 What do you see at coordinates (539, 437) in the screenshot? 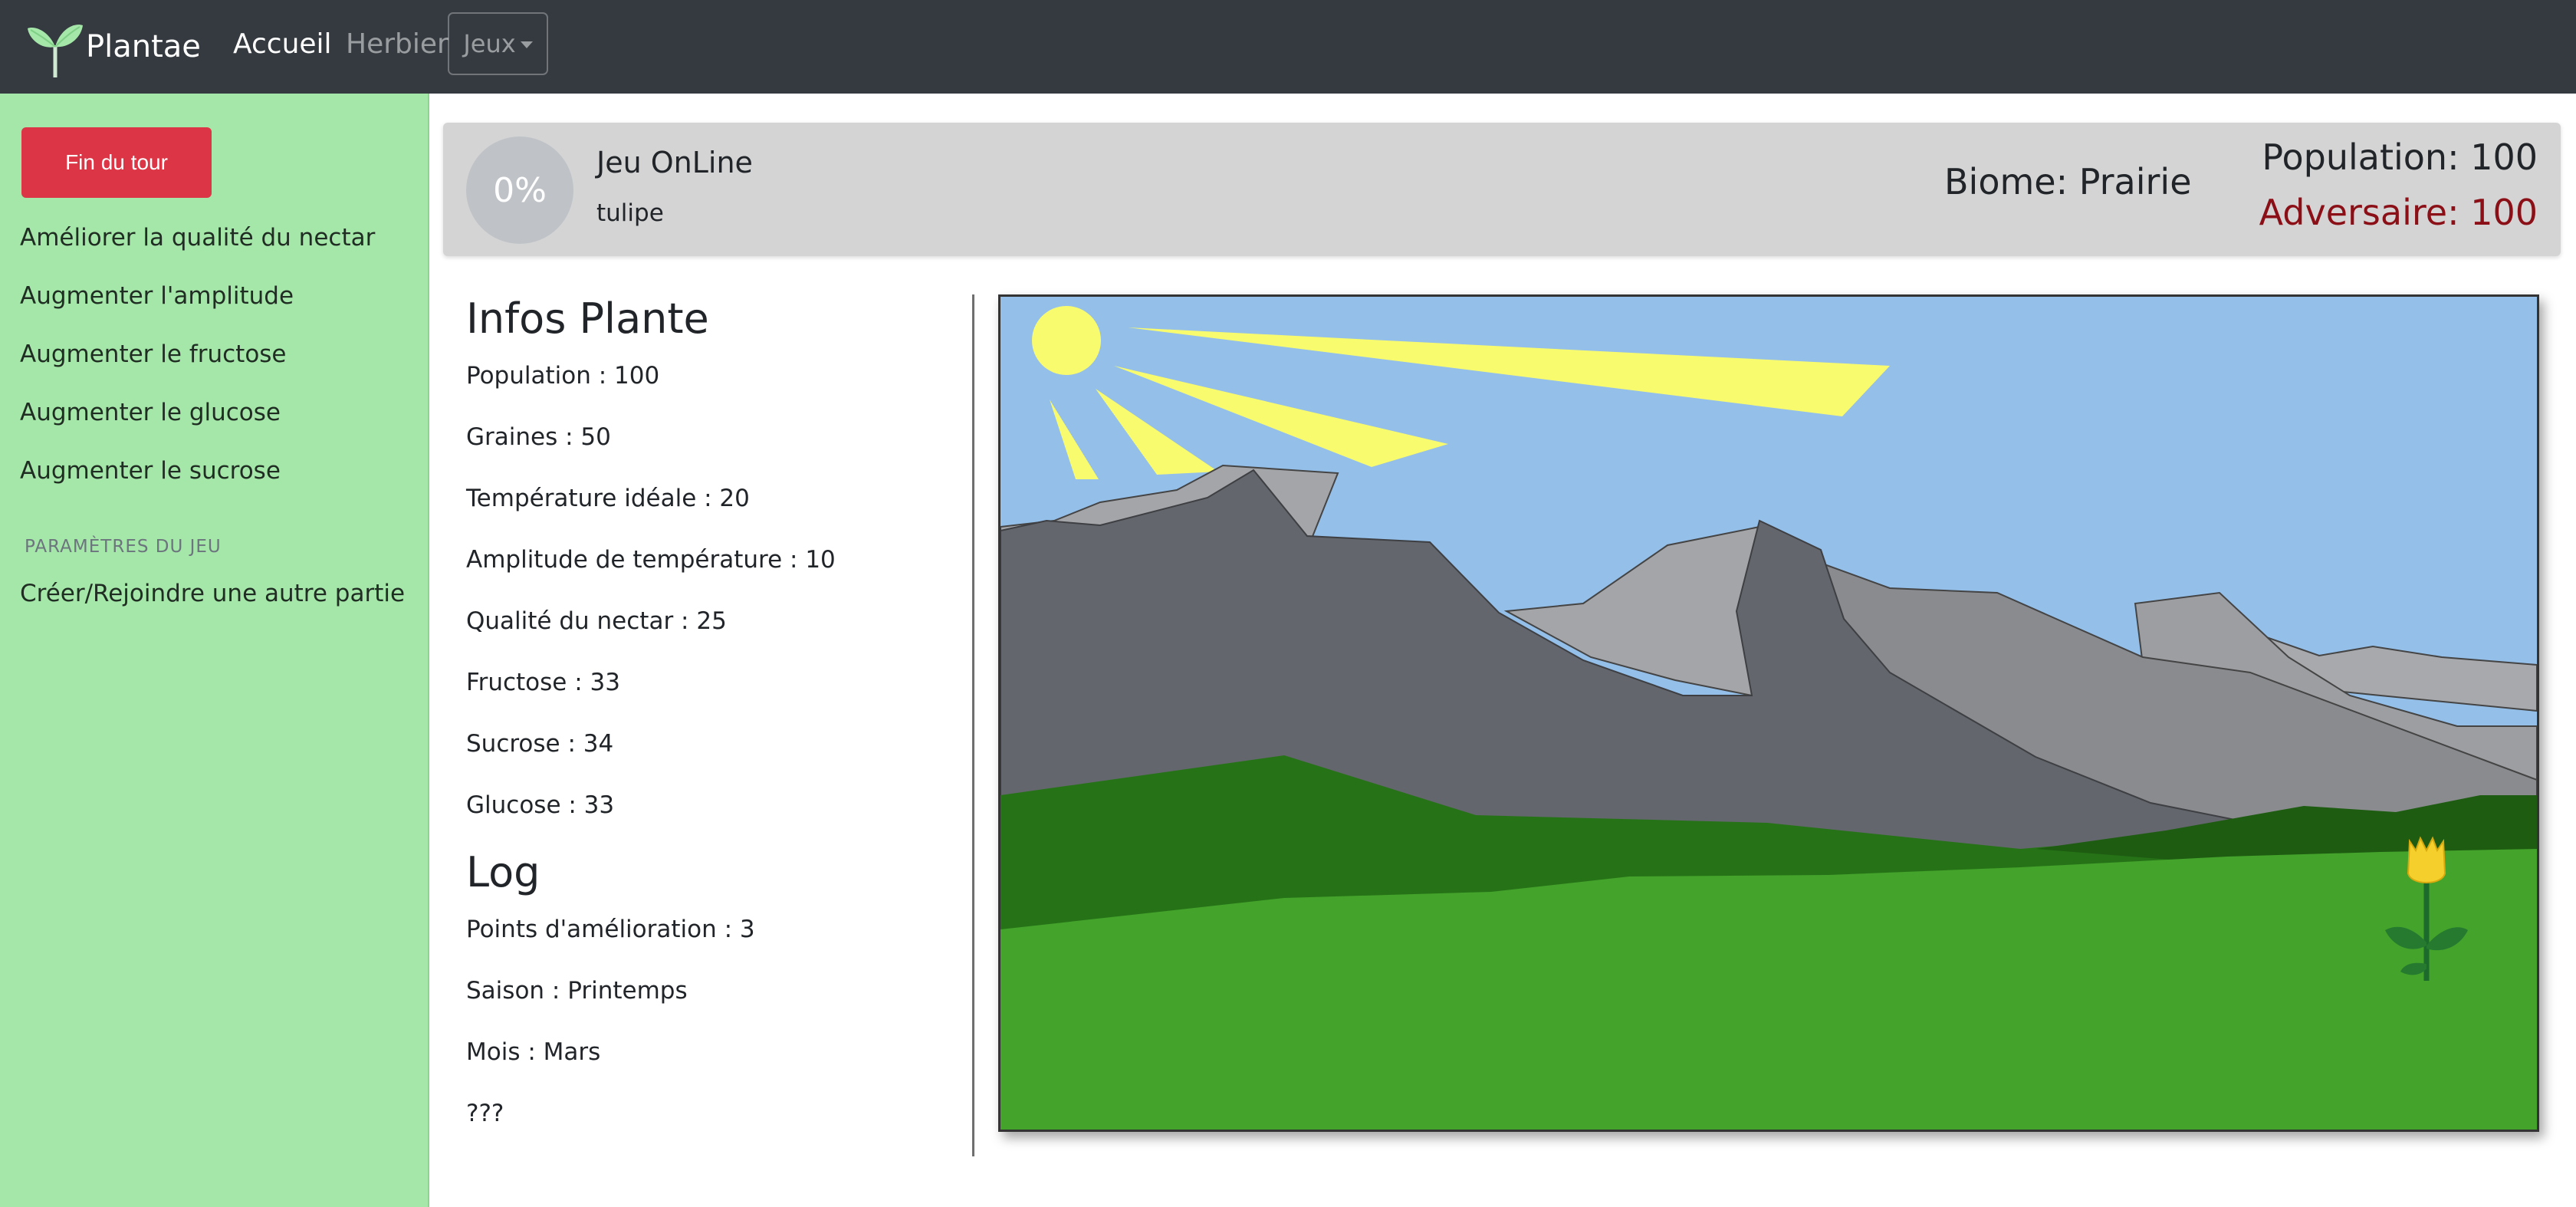
I see `info-line: Graines : 50` at bounding box center [539, 437].